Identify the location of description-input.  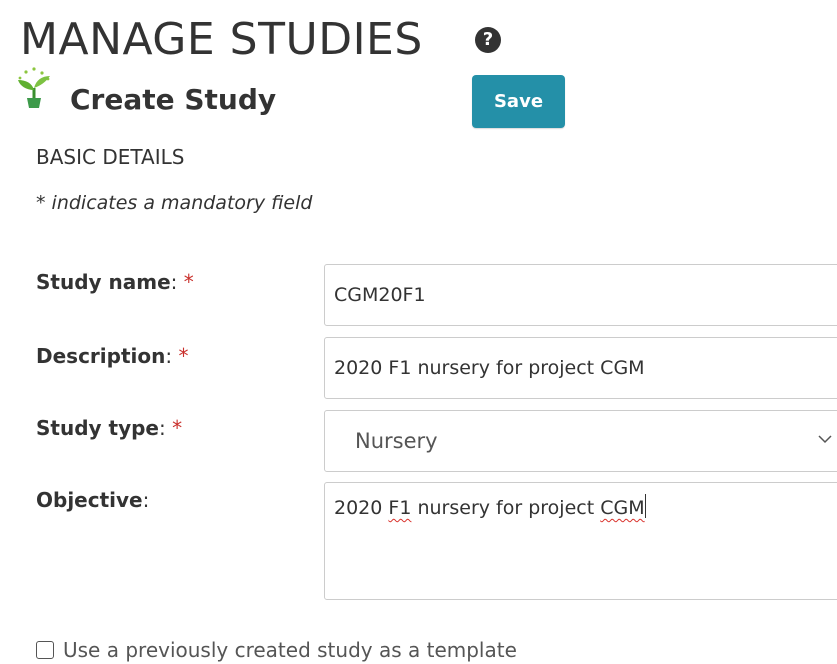
(569, 368).